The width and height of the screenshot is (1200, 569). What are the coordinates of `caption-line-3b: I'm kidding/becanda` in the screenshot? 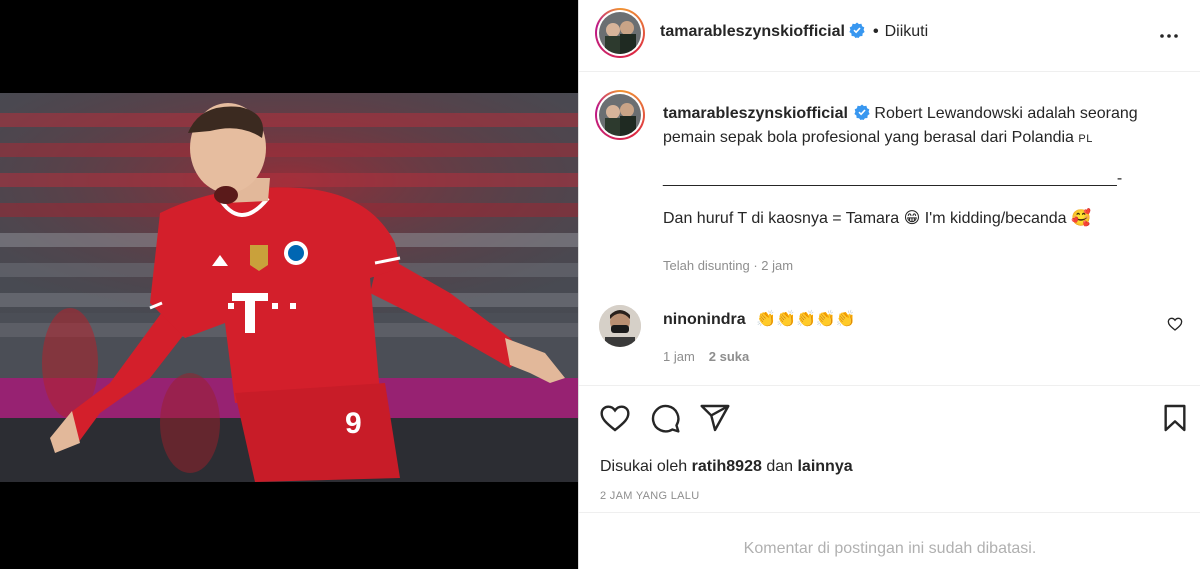 It's located at (995, 218).